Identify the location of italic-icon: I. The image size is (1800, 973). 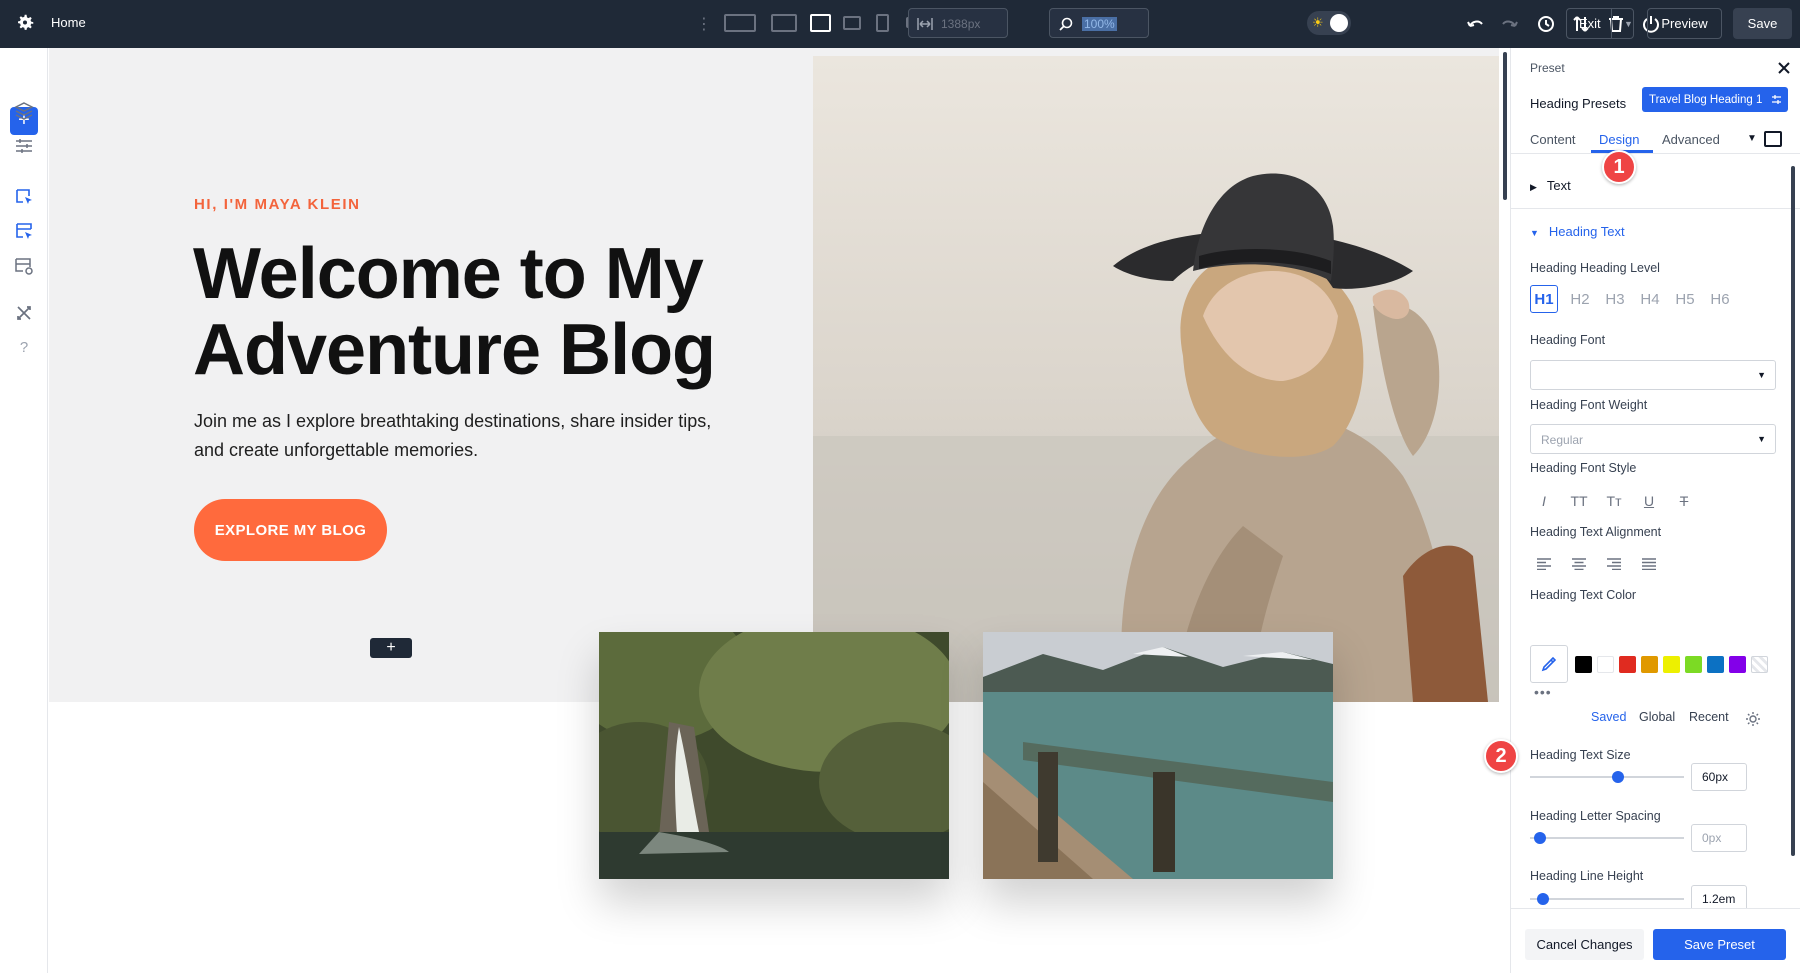
(1544, 501).